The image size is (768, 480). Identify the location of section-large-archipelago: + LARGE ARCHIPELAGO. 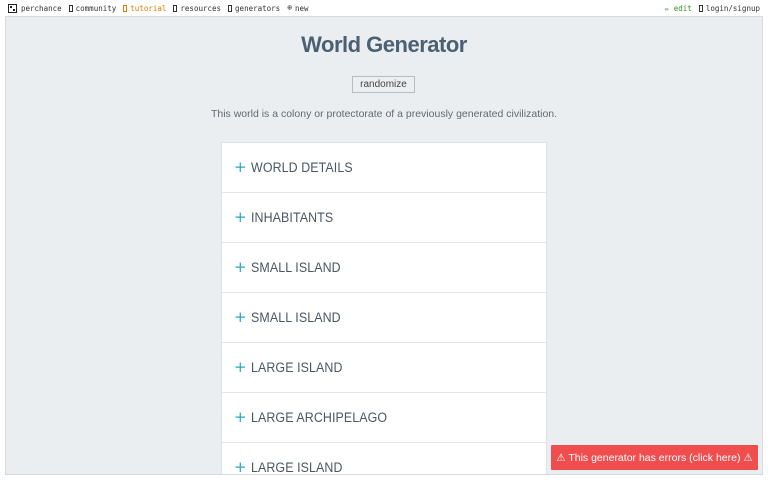
(384, 418).